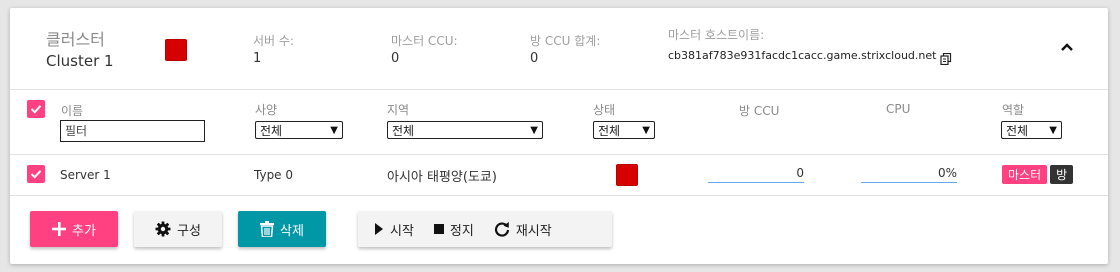  What do you see at coordinates (273, 41) in the screenshot?
I see `server-count-label: 서버 수:` at bounding box center [273, 41].